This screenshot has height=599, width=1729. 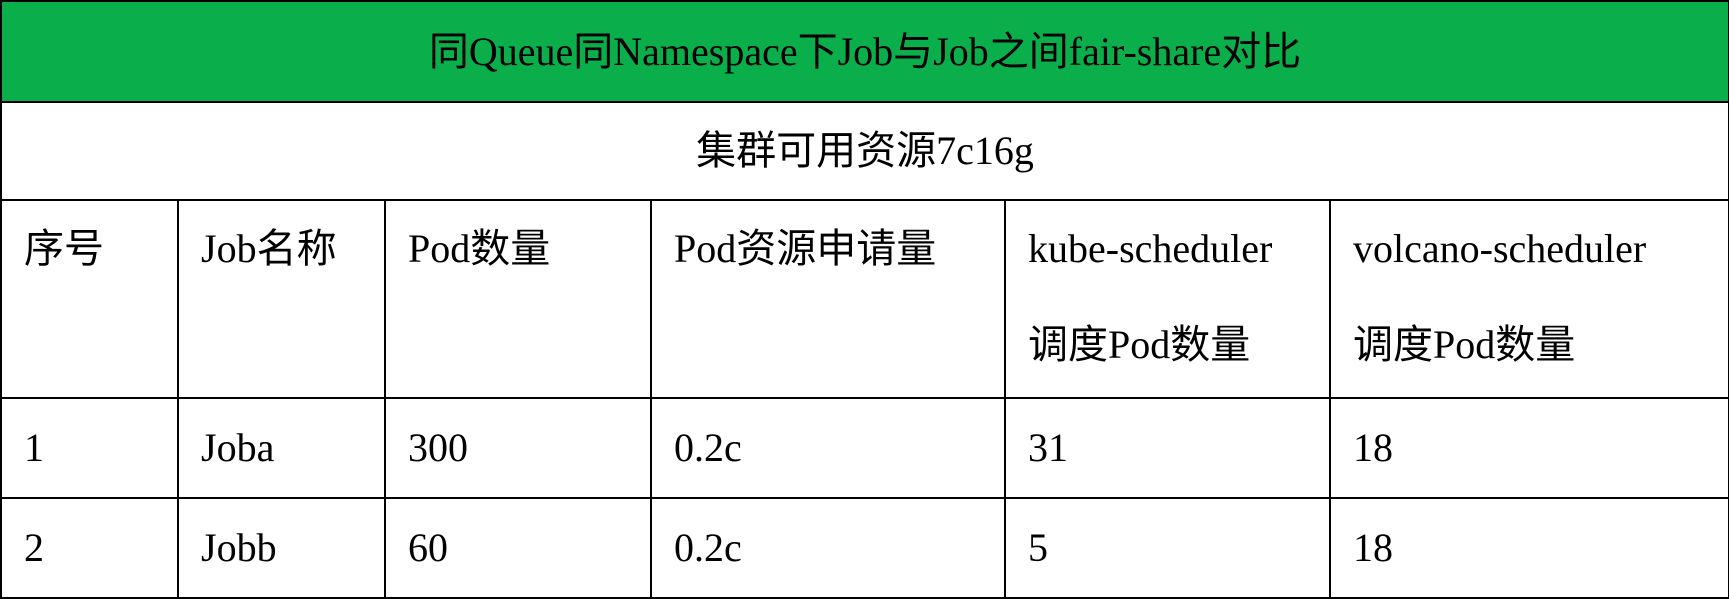 What do you see at coordinates (281, 448) in the screenshot?
I see `table-cell: Joba` at bounding box center [281, 448].